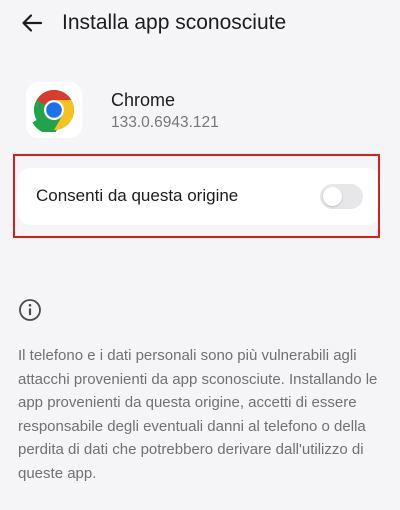 The image size is (400, 510). Describe the element at coordinates (30, 310) in the screenshot. I see `info-icon` at that location.